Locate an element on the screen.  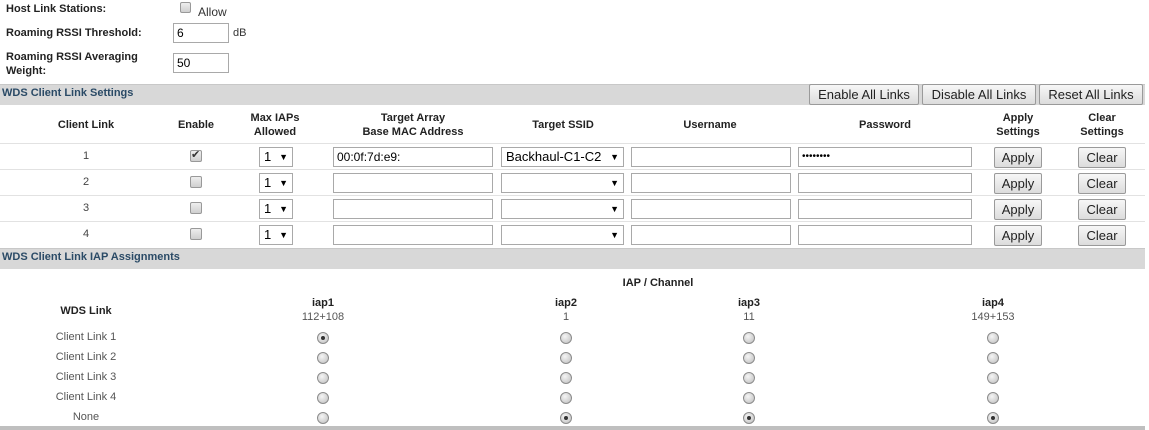
enable-all-links-button: Enable All Links is located at coordinates (864, 94).